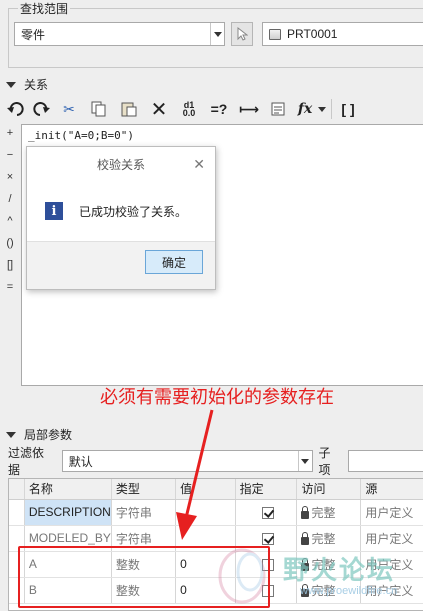 Image resolution: width=423 pixels, height=611 pixels. What do you see at coordinates (349, 591) in the screenshot?
I see `watermark-url: www.proewildfire.cn` at bounding box center [349, 591].